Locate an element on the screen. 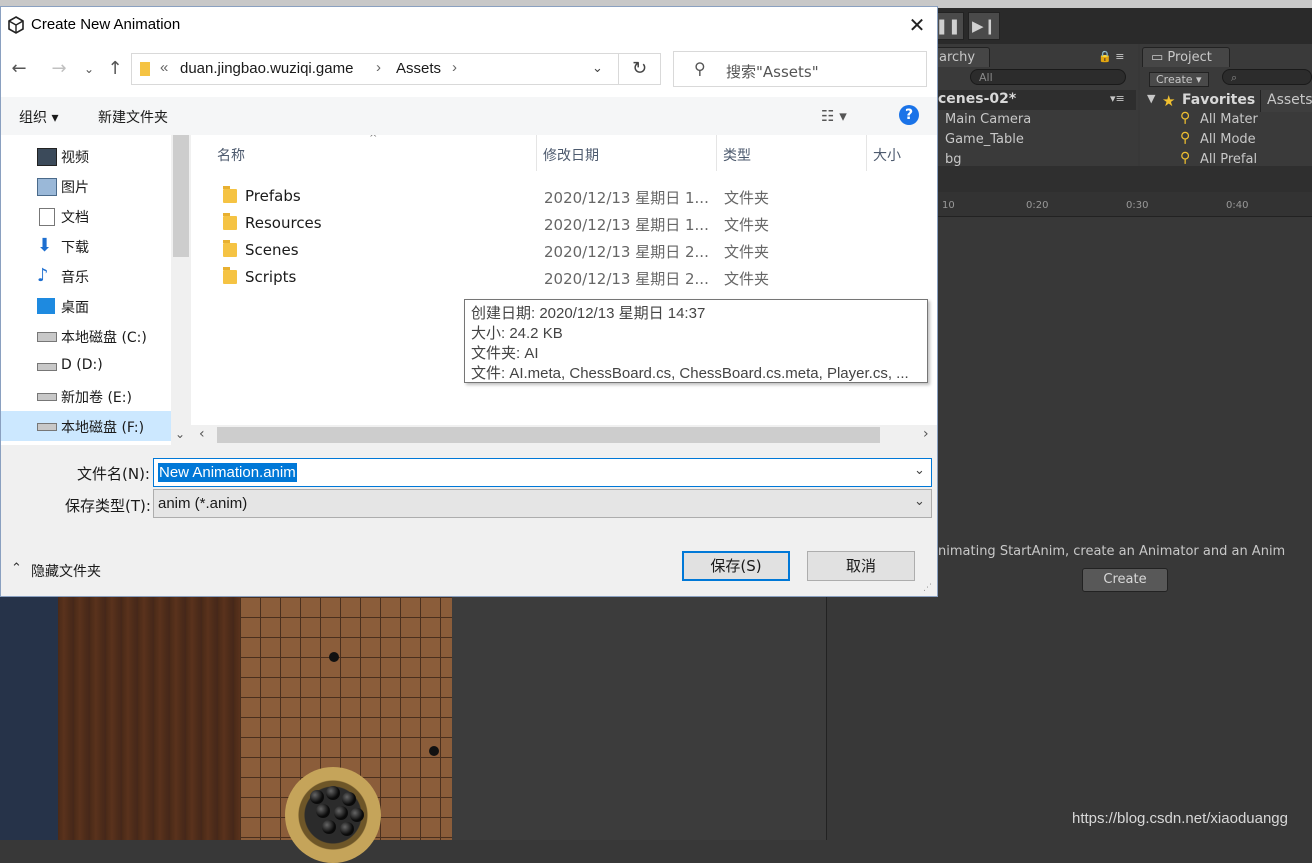 This screenshot has width=1312, height=863. favorite-item: All Mater is located at coordinates (1229, 119).